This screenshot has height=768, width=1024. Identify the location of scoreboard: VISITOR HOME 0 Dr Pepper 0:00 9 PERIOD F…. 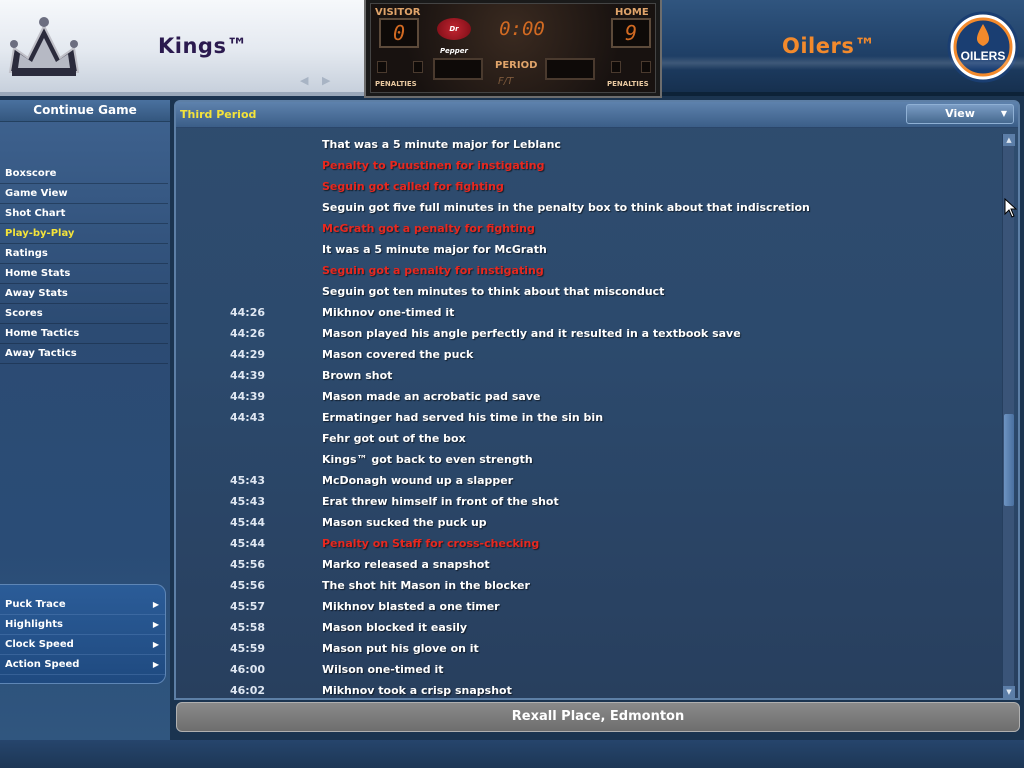
(513, 49).